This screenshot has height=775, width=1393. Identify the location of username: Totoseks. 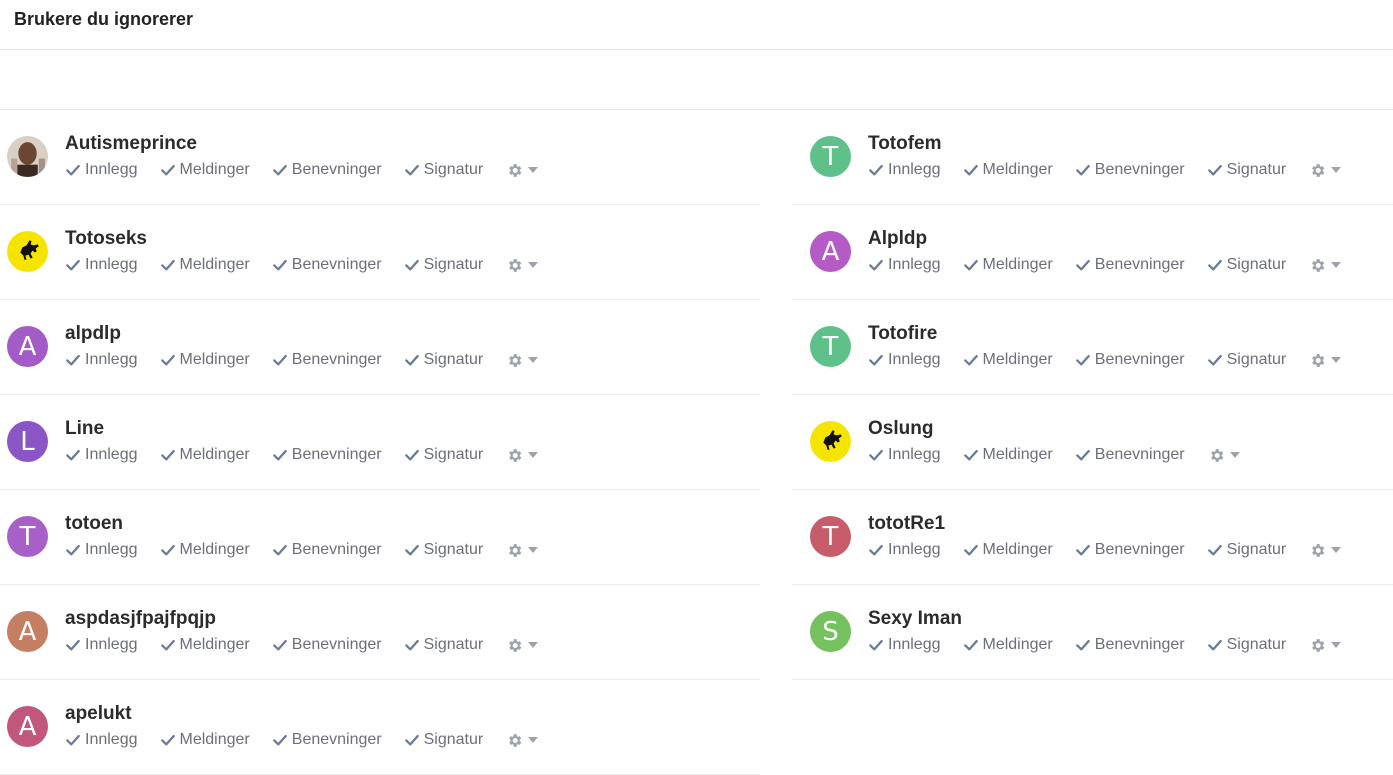
(106, 239).